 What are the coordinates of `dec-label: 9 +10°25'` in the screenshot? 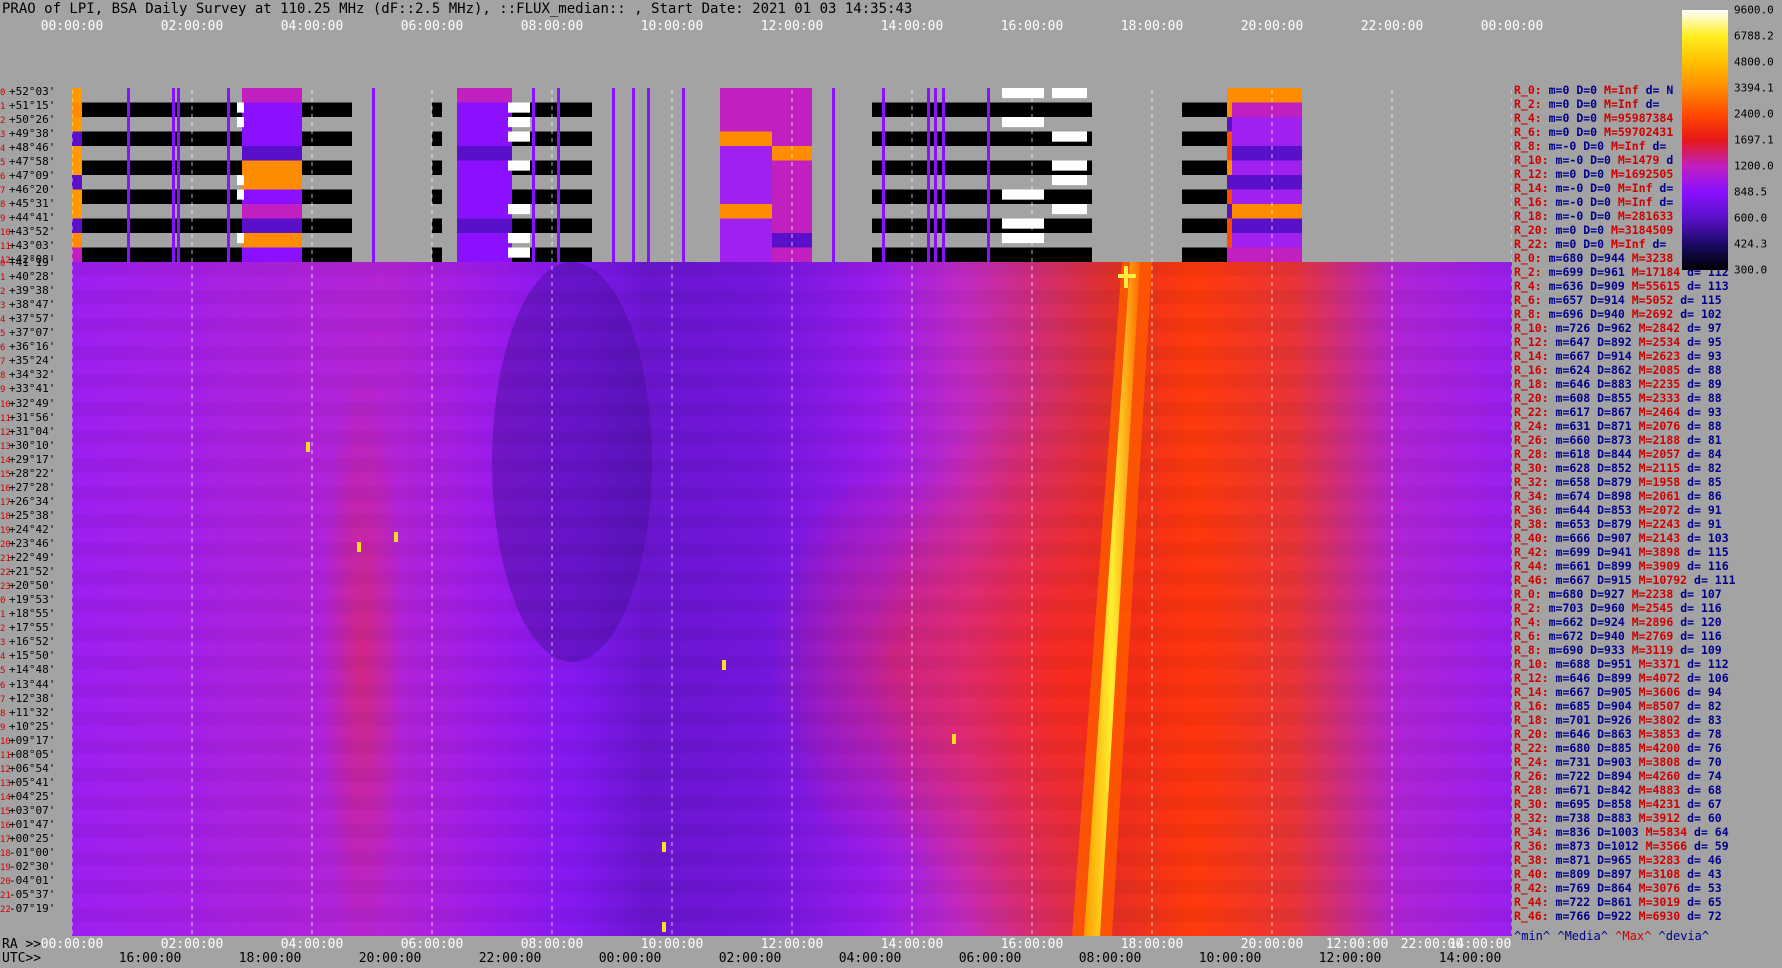 It's located at (27, 727).